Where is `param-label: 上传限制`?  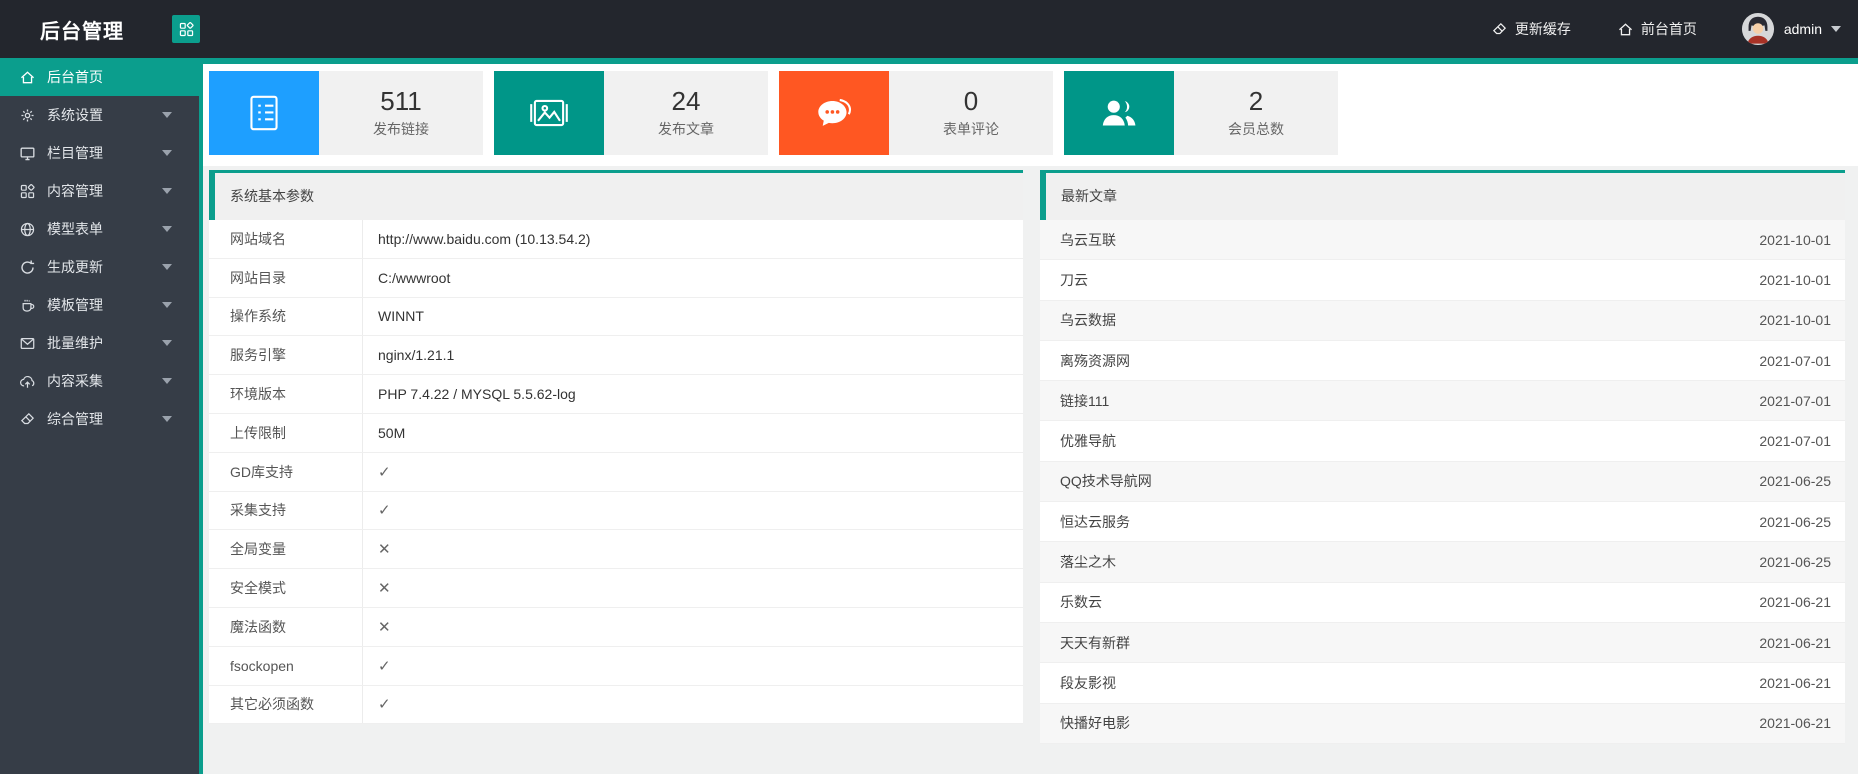
param-label: 上传限制 is located at coordinates (286, 432).